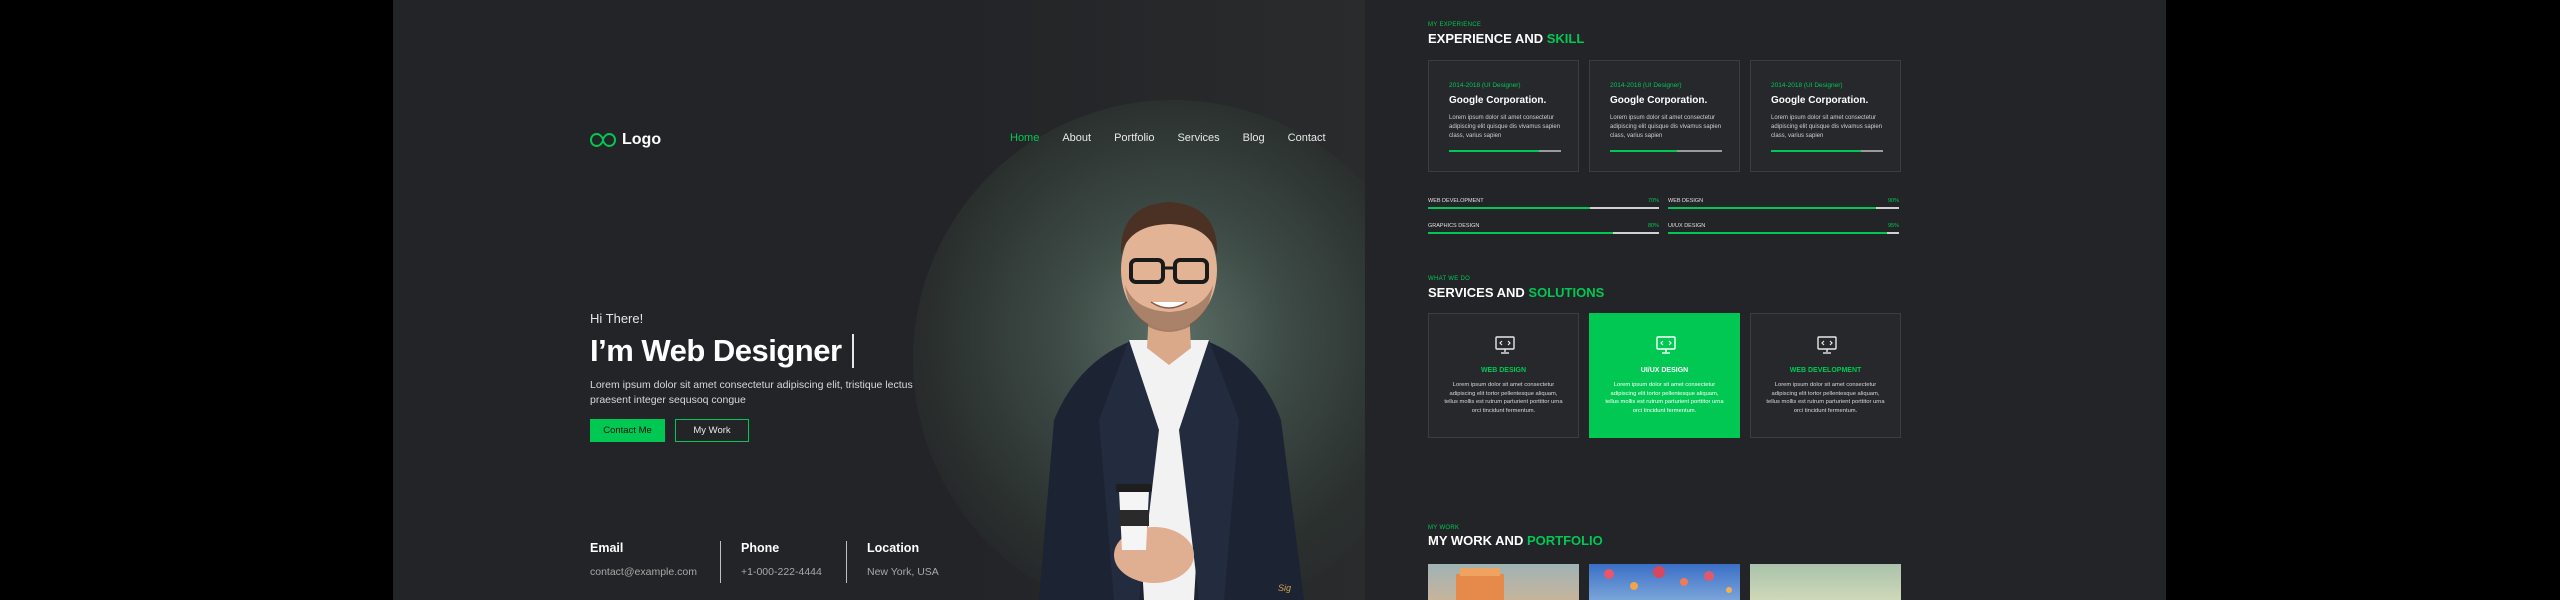 This screenshot has height=600, width=2560. Describe the element at coordinates (1653, 226) in the screenshot. I see `skill-percent: 80%` at that location.